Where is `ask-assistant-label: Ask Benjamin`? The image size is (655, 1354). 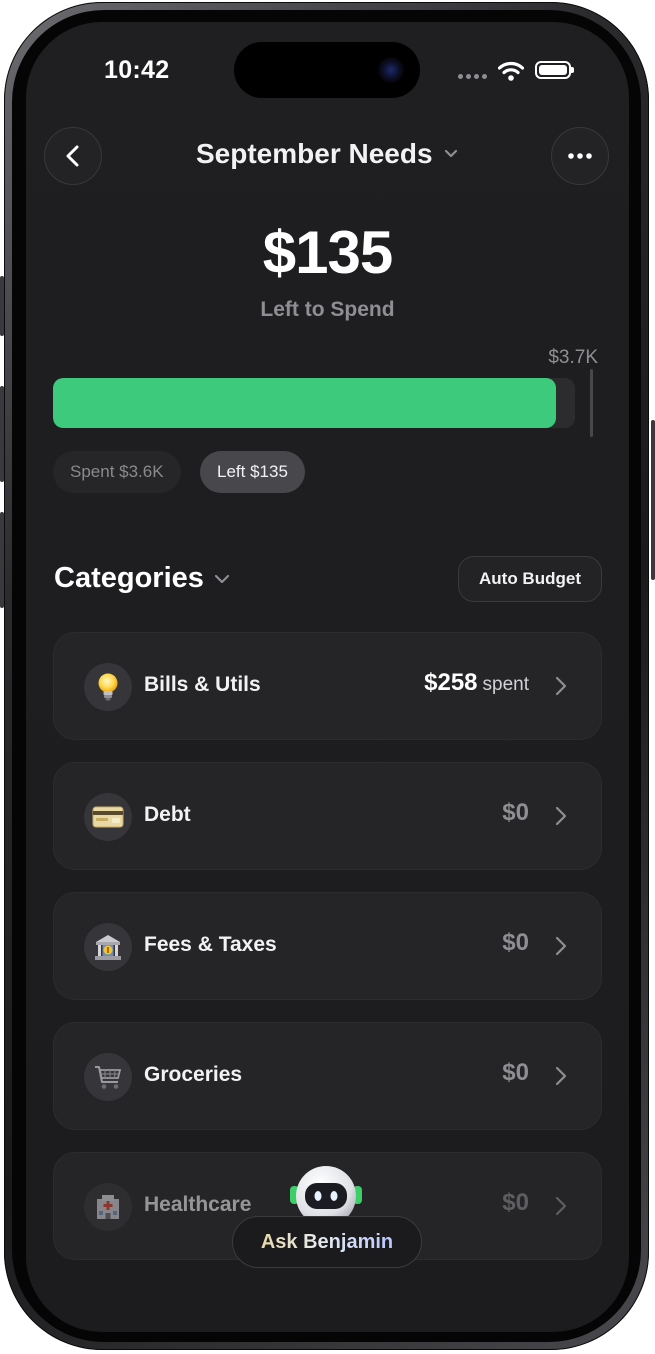 ask-assistant-label: Ask Benjamin is located at coordinates (327, 1242).